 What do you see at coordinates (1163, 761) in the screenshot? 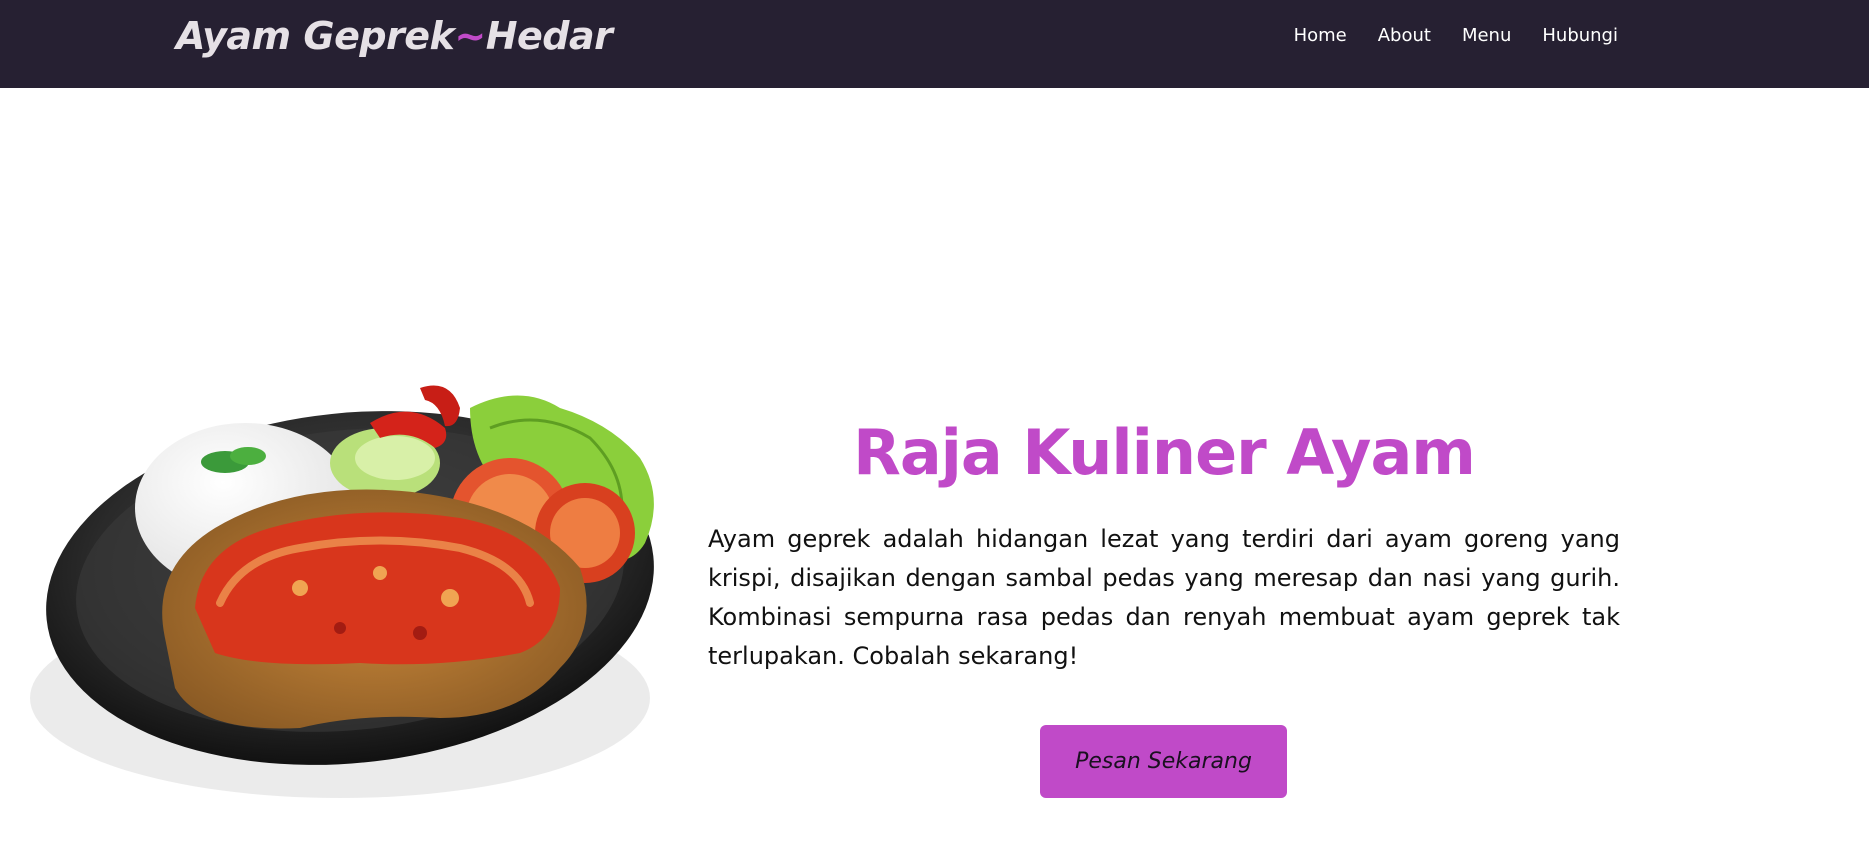
I see `order-now-button: Pesan Sekarang` at bounding box center [1163, 761].